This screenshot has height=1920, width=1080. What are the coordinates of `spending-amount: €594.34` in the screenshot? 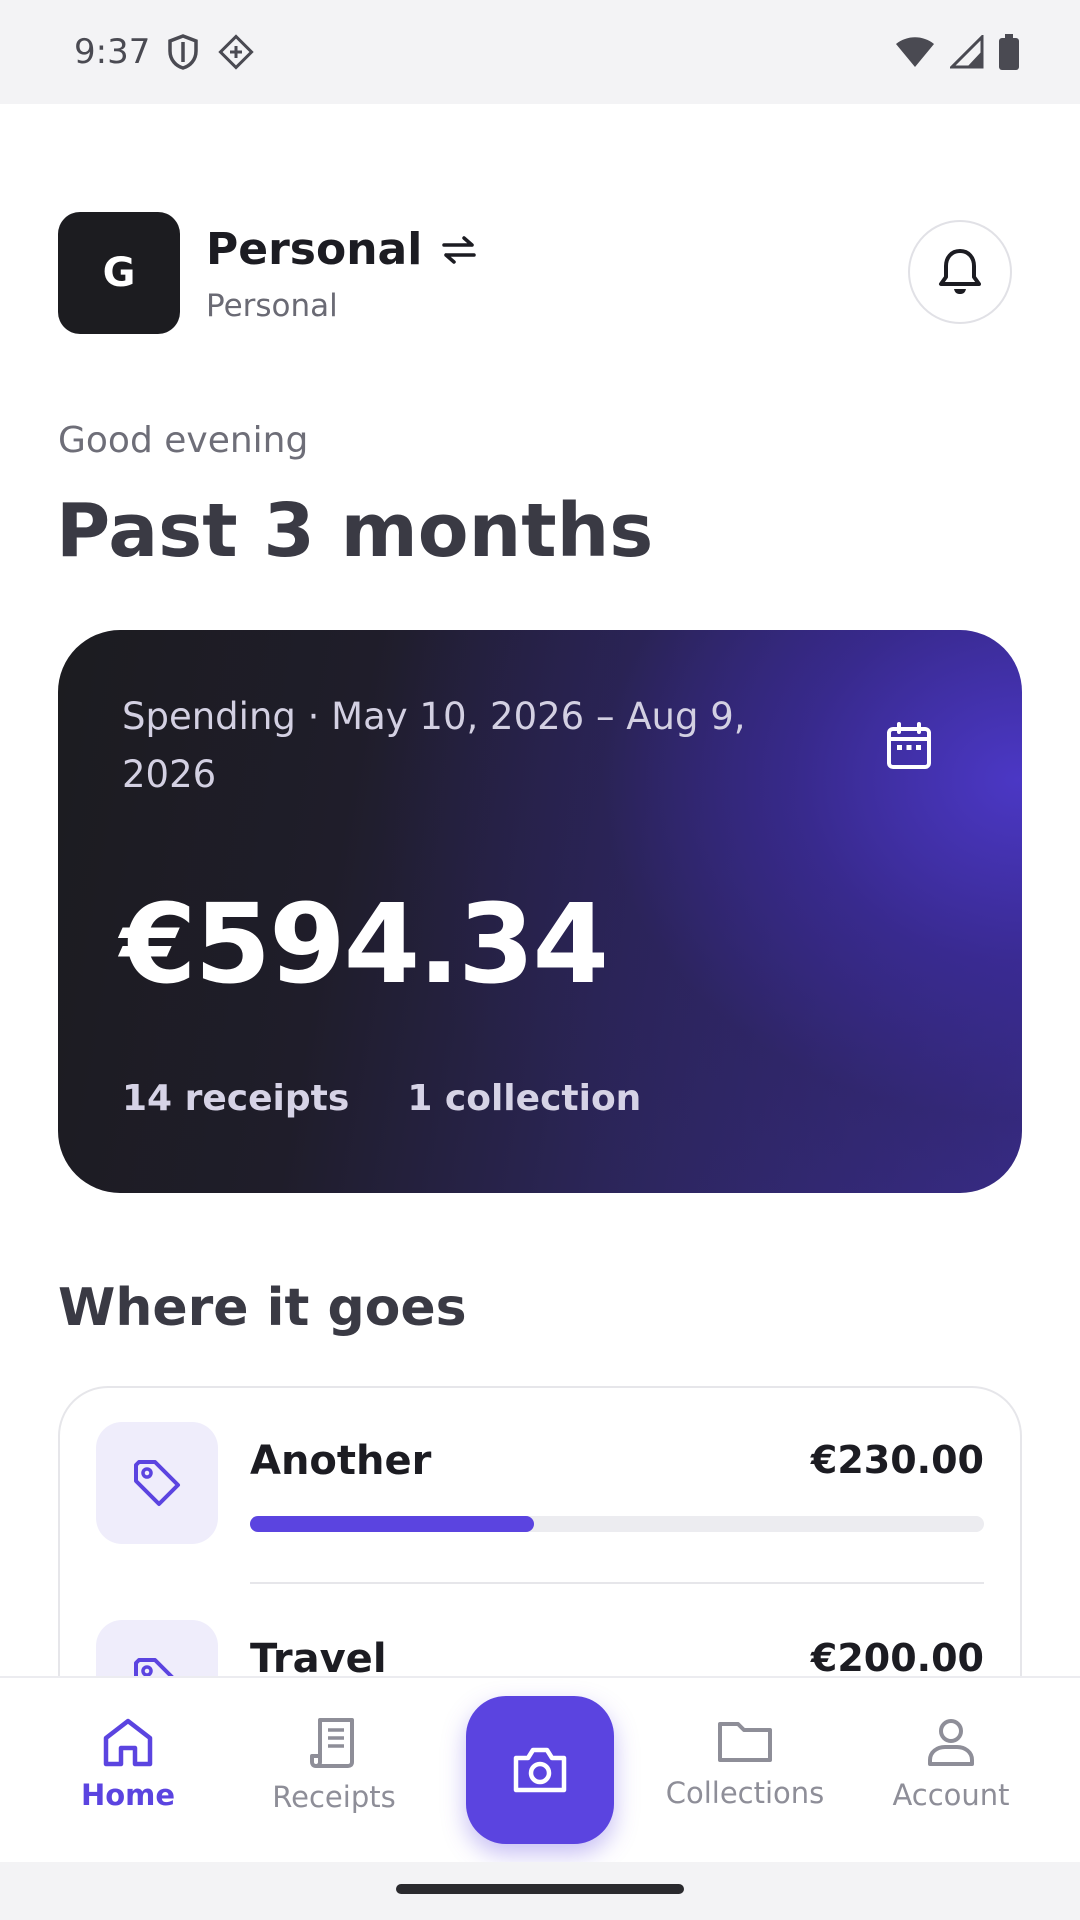 It's located at (364, 944).